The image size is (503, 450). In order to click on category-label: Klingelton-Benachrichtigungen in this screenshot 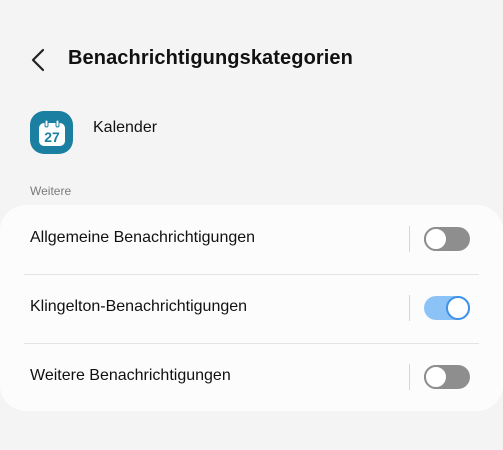, I will do `click(139, 306)`.